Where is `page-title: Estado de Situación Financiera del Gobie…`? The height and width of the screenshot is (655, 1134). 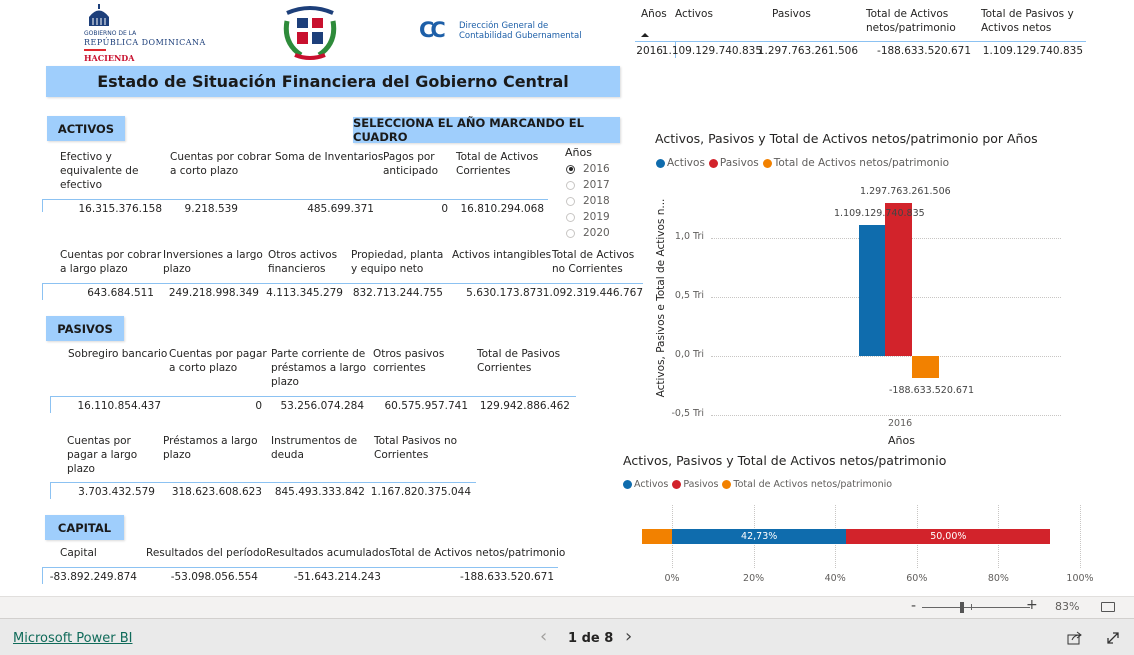
page-title: Estado de Situación Financiera del Gobie… is located at coordinates (333, 81).